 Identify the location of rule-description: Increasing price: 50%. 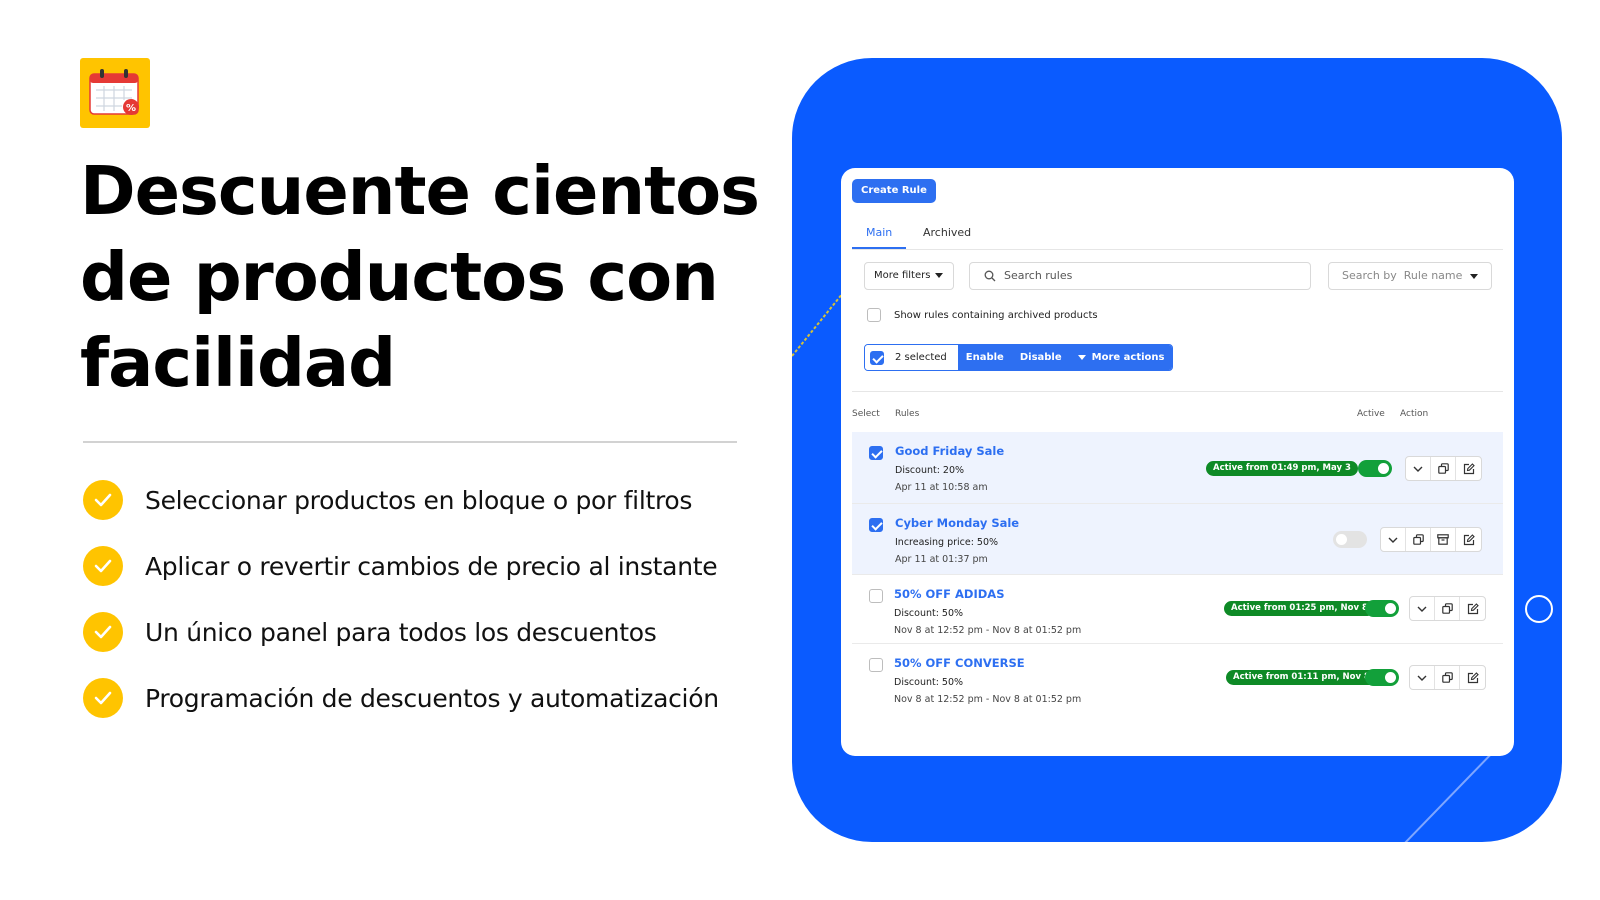
(947, 542).